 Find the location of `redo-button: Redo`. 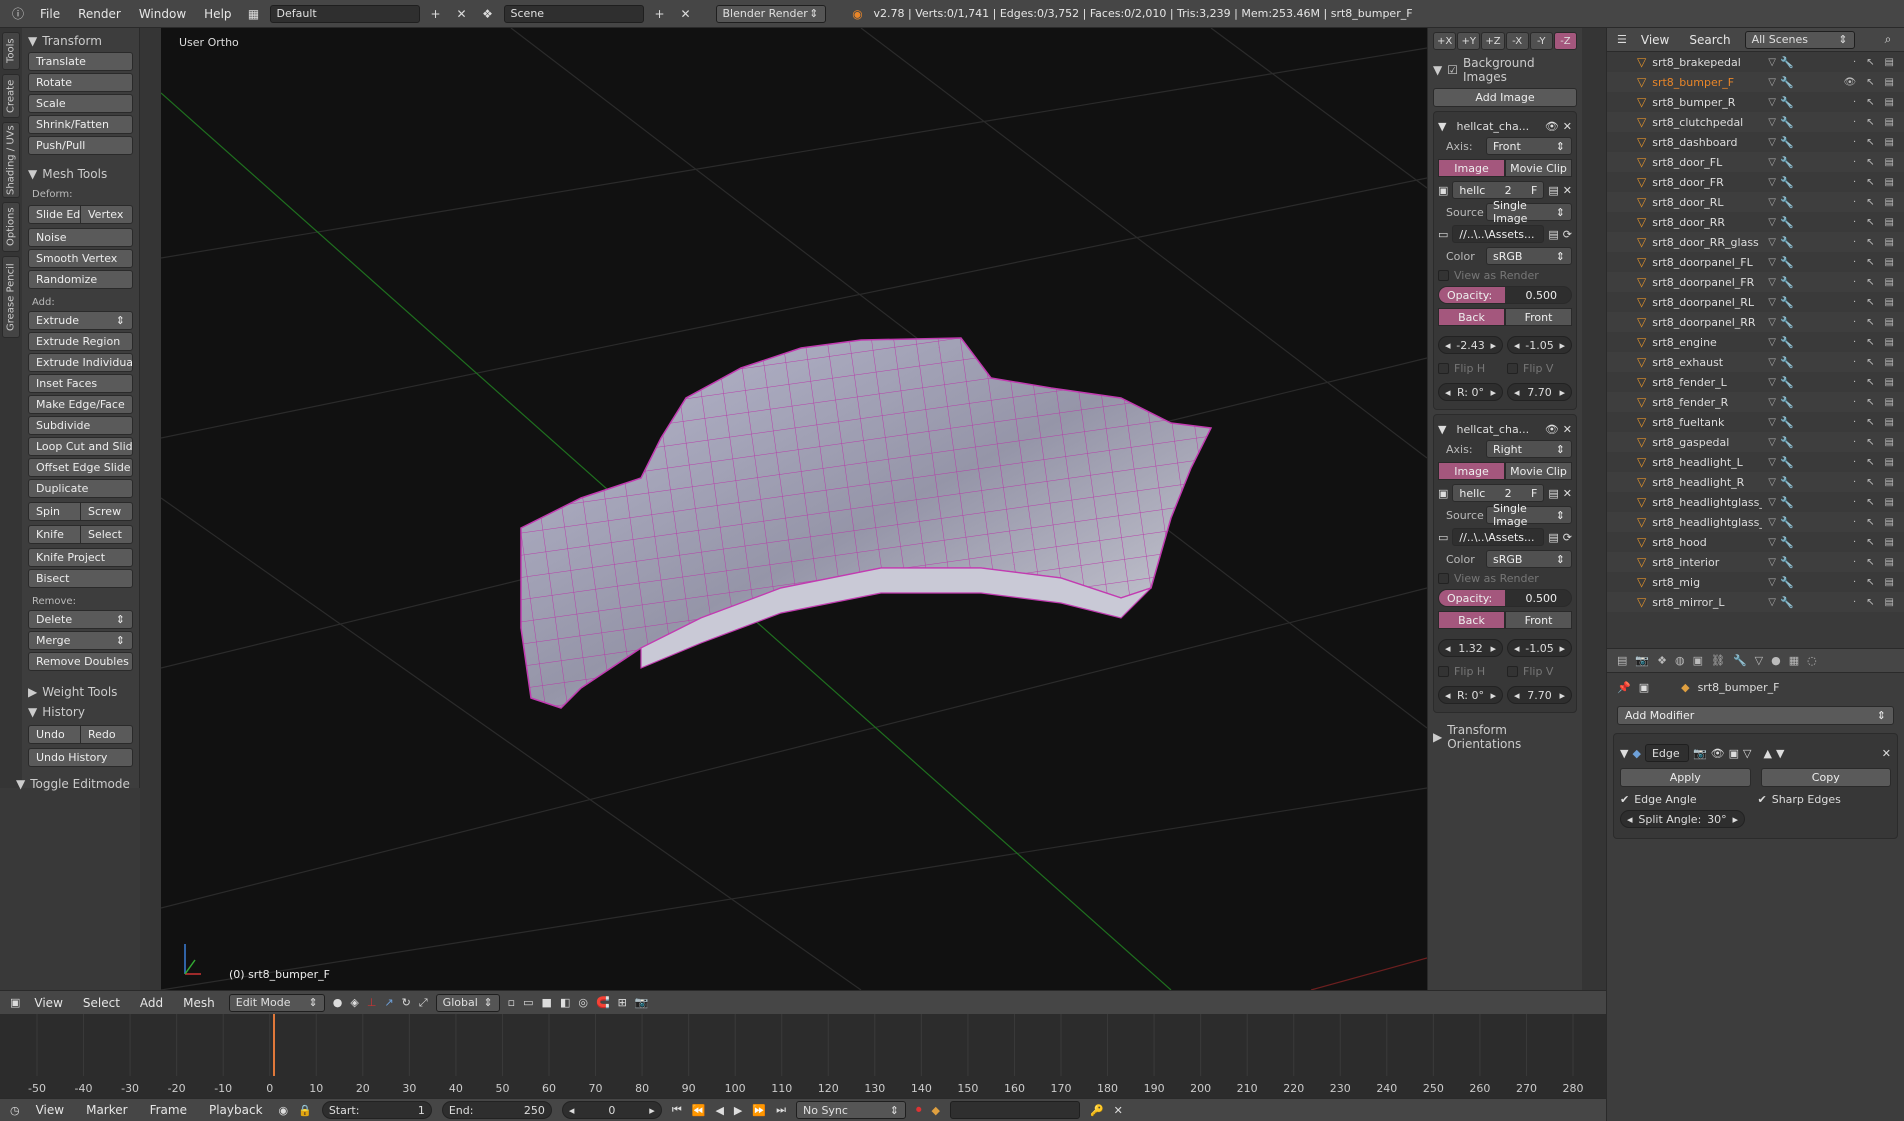

redo-button: Redo is located at coordinates (107, 734).